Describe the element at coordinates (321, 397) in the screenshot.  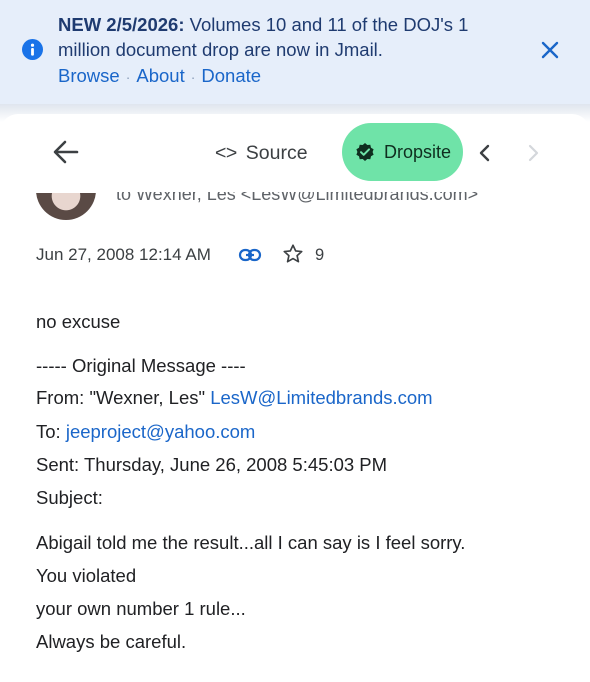
I see `from-email-link: LesW@Limitedbrands.com` at that location.